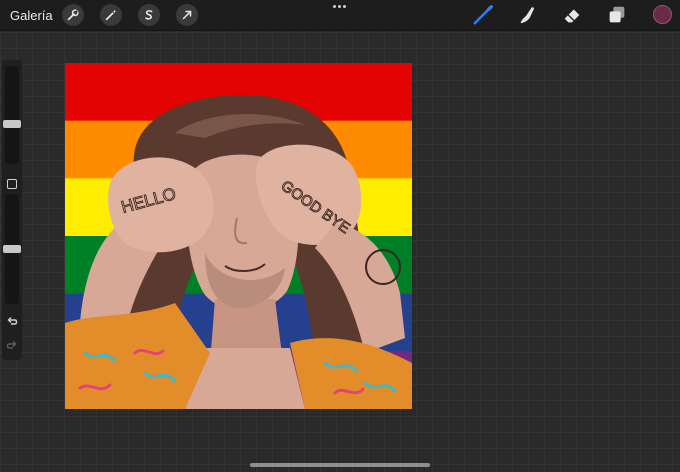 The width and height of the screenshot is (680, 472). Describe the element at coordinates (12, 115) in the screenshot. I see `brush-size-slider` at that location.